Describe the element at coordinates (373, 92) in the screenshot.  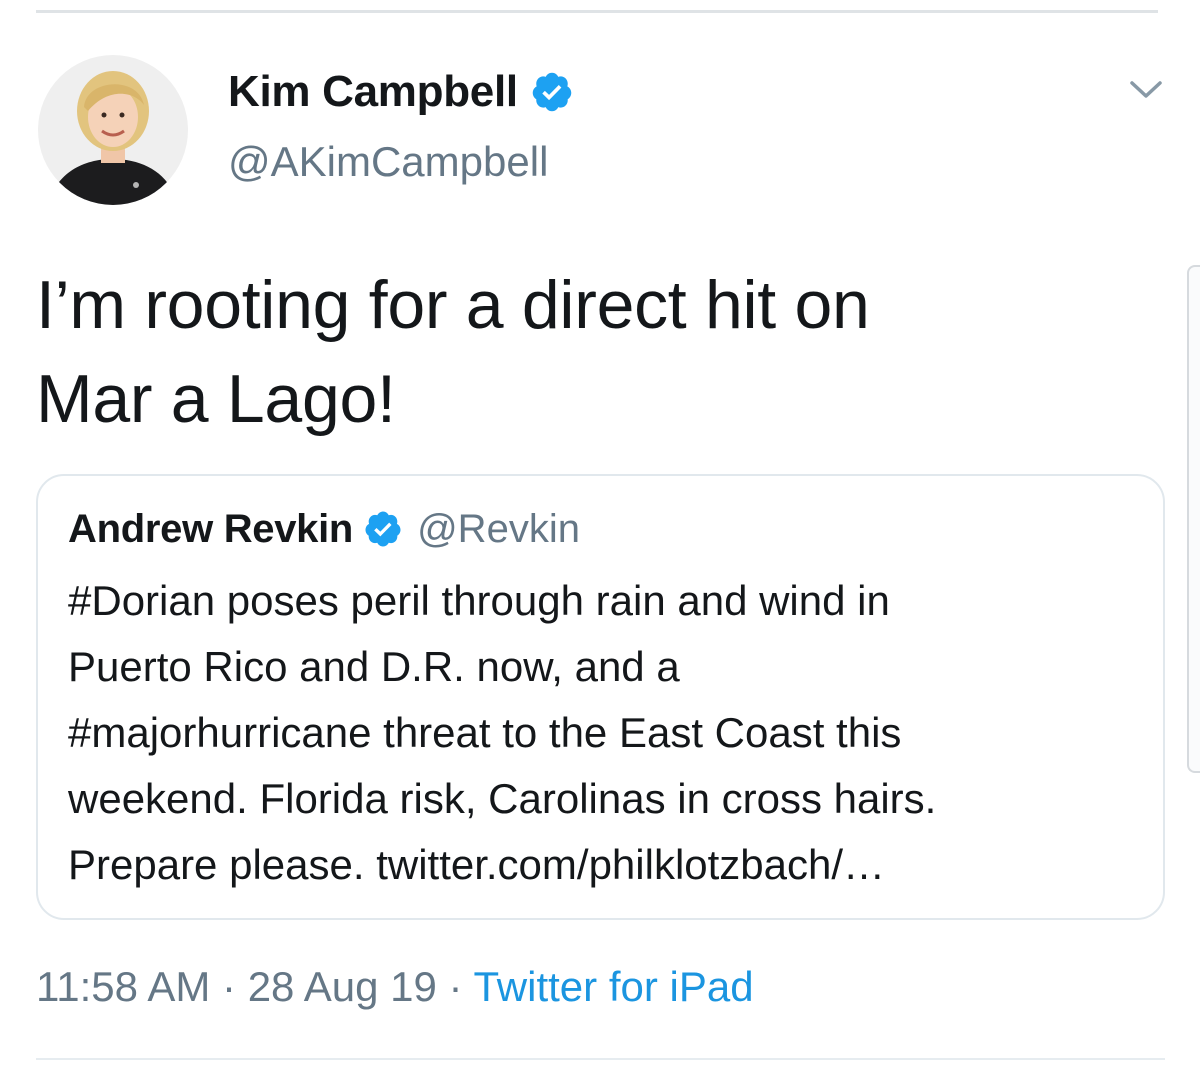
I see `author-display-name: Kim Campbell` at that location.